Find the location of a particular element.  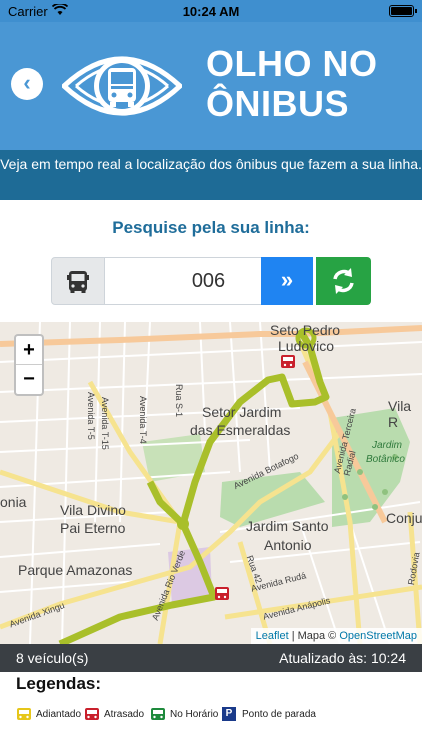

logo-wordmark: OLHO NO ÔNIBUS is located at coordinates (292, 84).